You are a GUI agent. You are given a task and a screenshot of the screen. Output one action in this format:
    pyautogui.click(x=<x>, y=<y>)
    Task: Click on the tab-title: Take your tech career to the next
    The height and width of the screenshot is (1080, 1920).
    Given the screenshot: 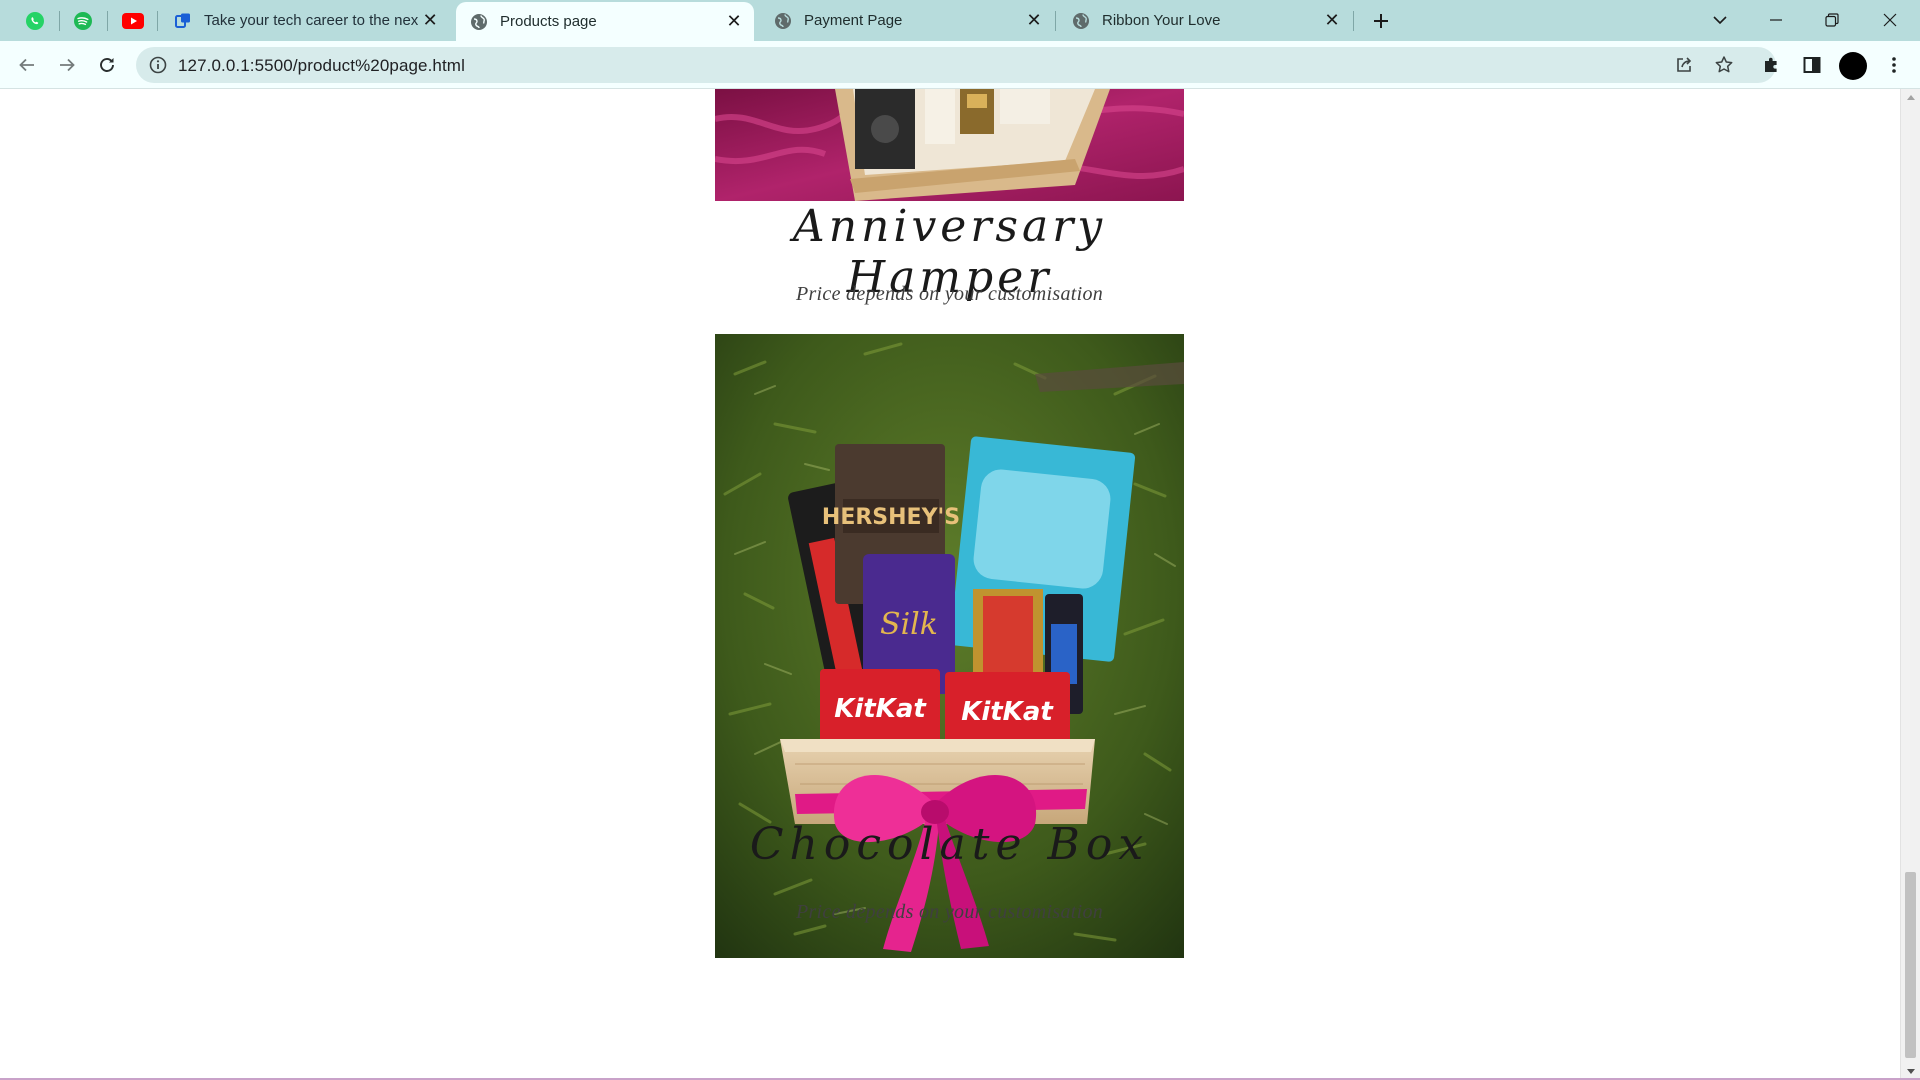 What is the action you would take?
    pyautogui.click(x=311, y=20)
    